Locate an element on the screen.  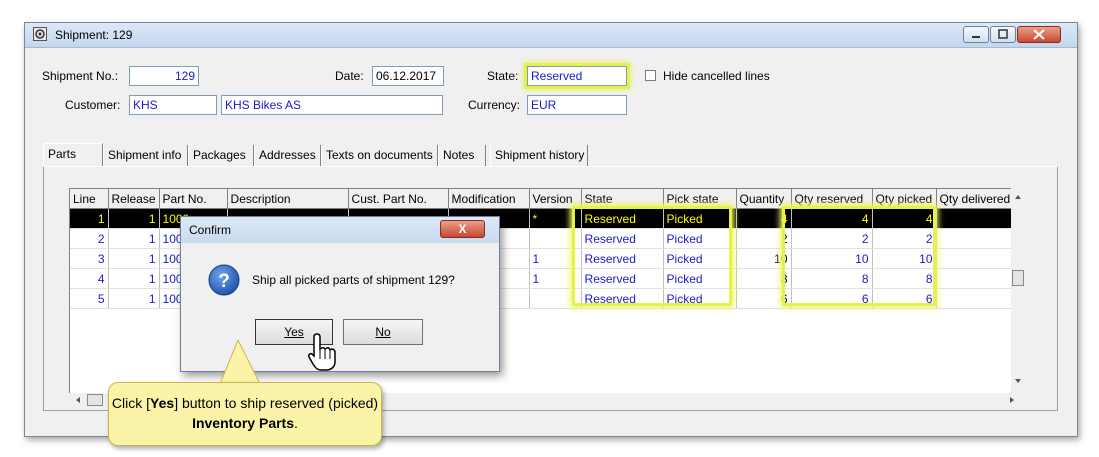
cell-picked: 10 is located at coordinates (904, 258).